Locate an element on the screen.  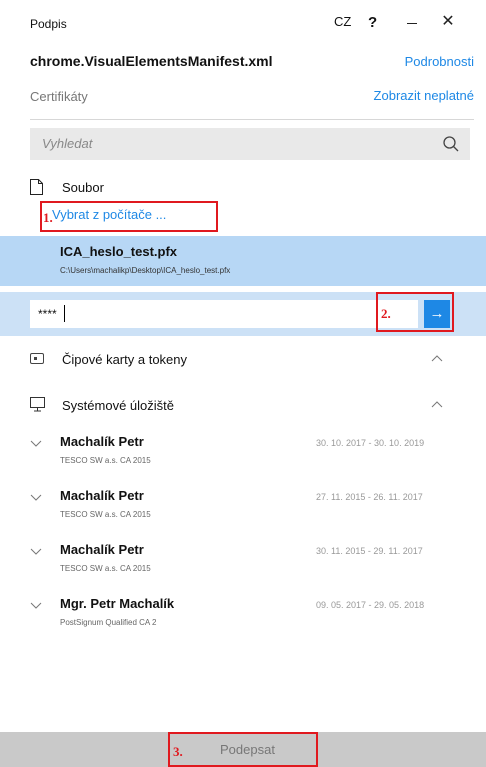
certificate-validity: 27. 11. 2015 - 26. 11. 2017 is located at coordinates (369, 497).